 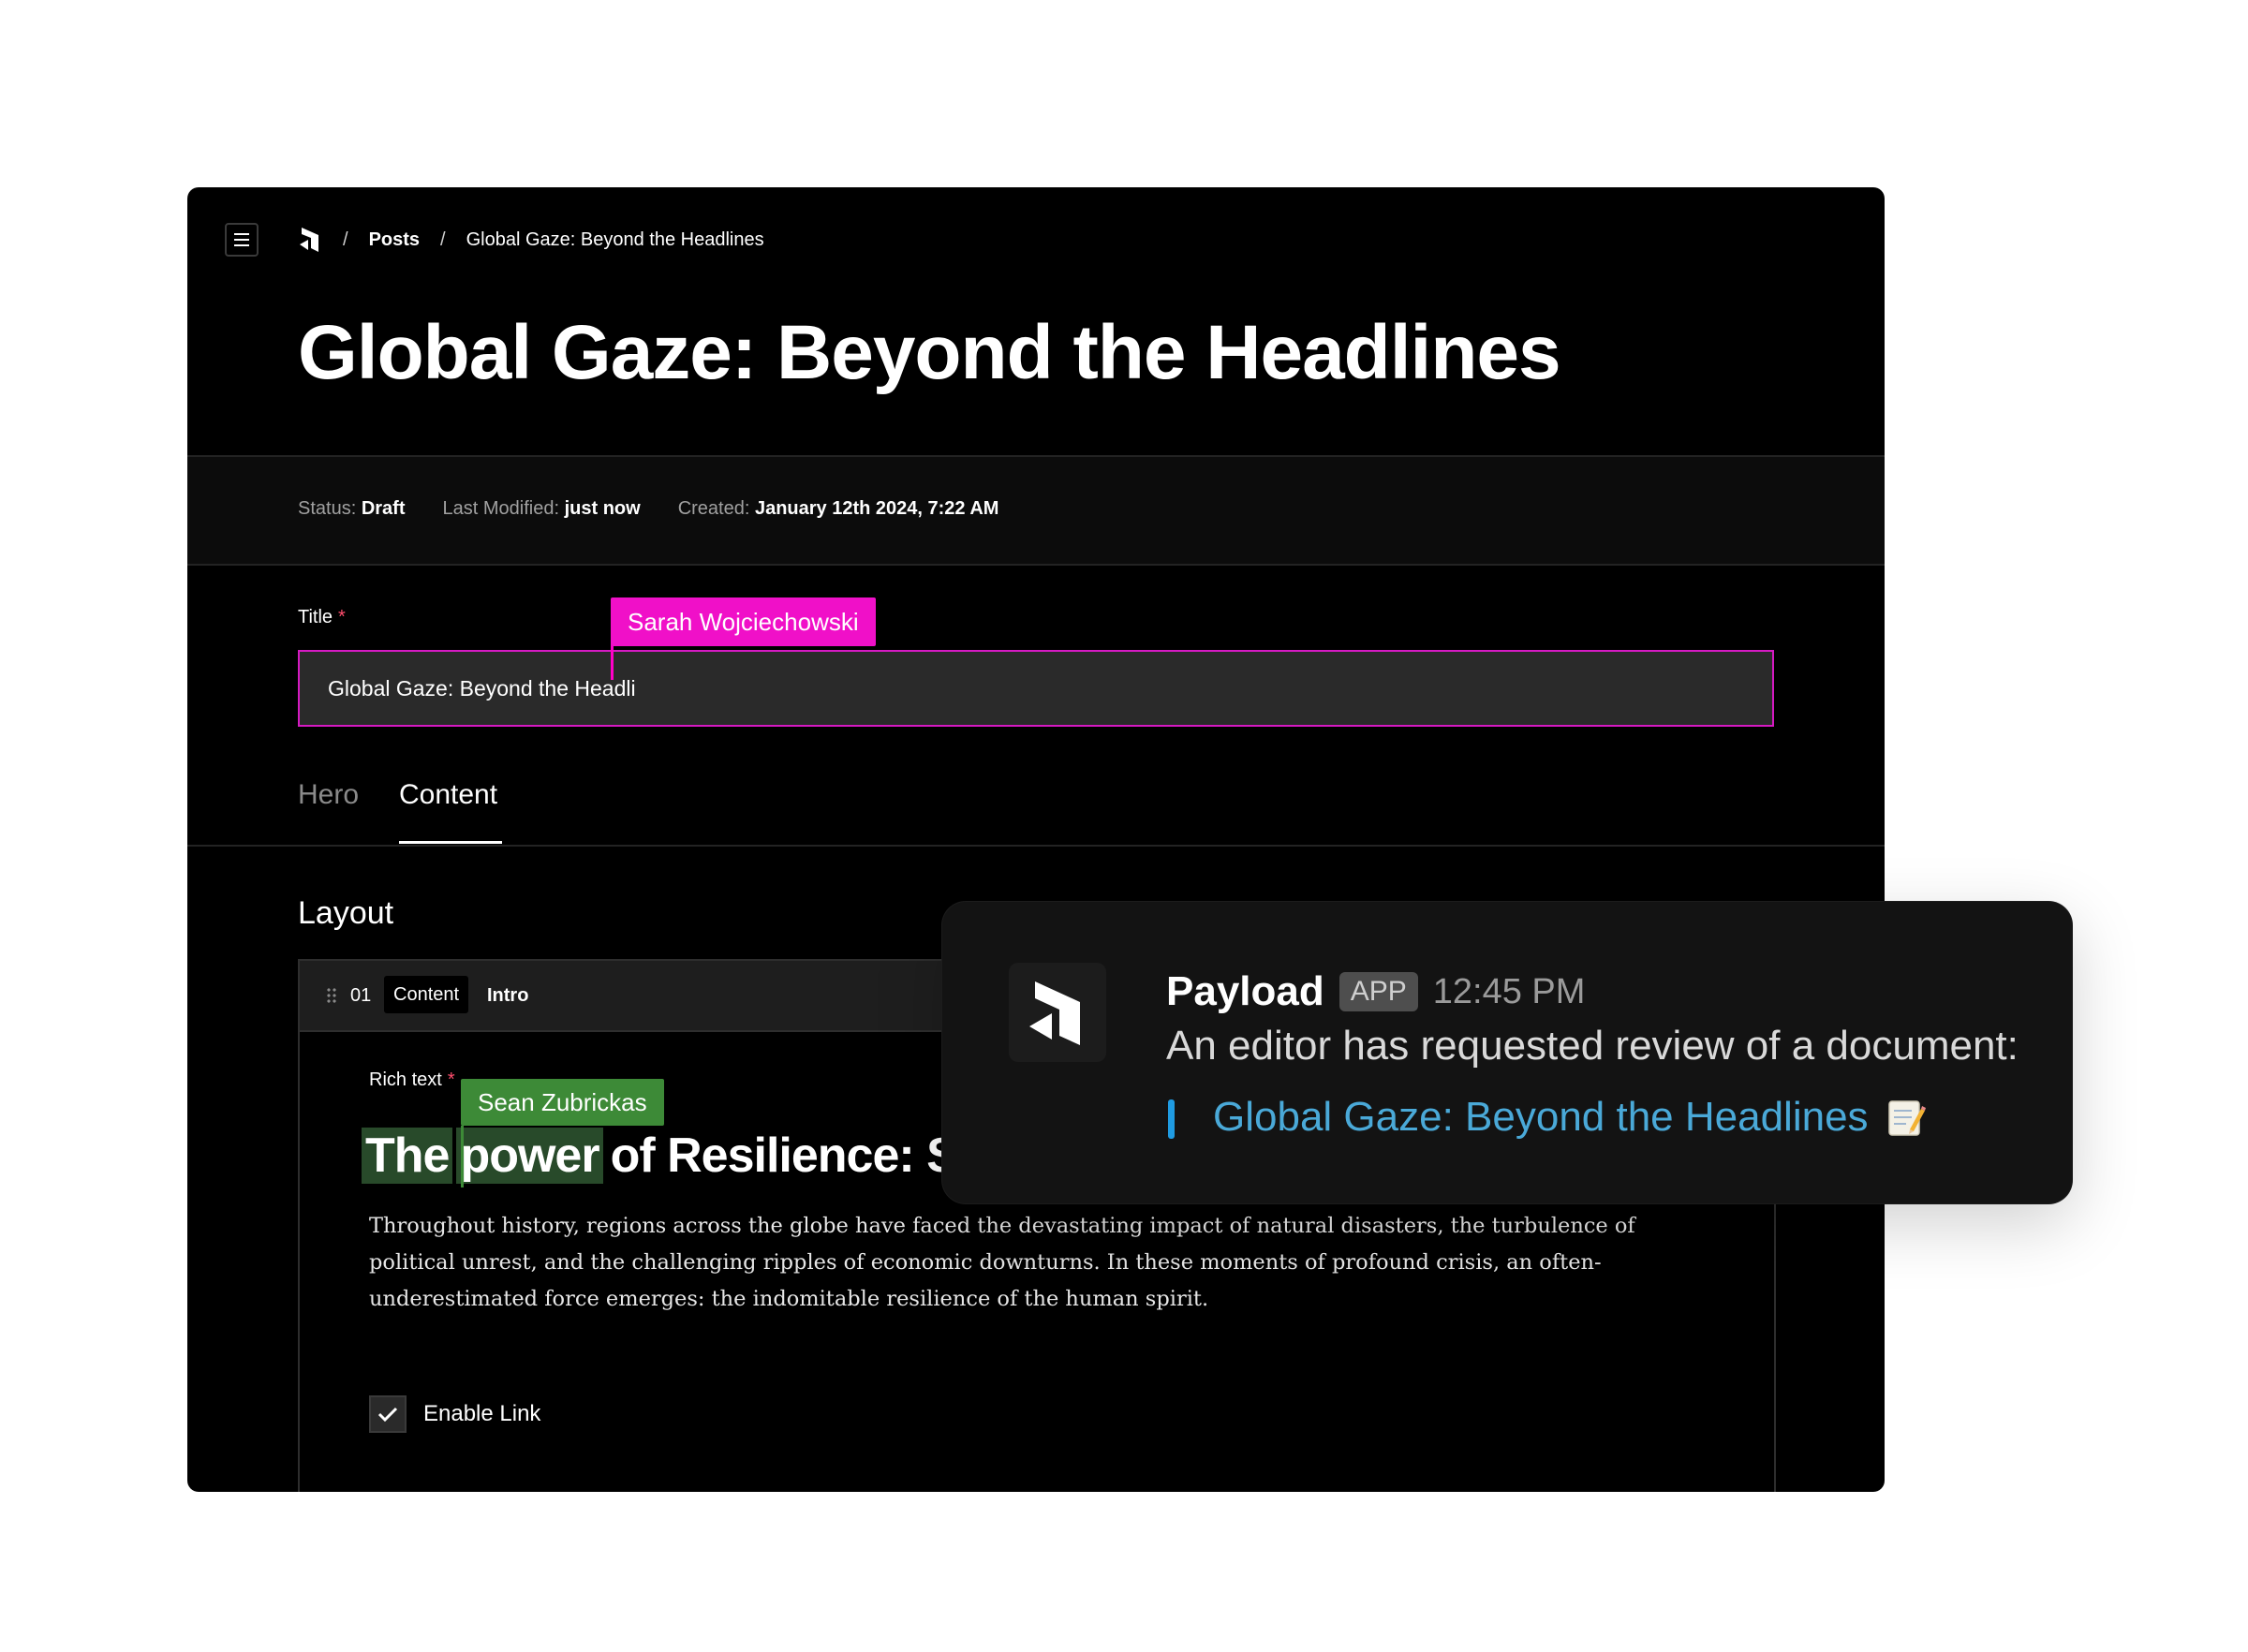 What do you see at coordinates (448, 795) in the screenshot?
I see `tab-content: Content` at bounding box center [448, 795].